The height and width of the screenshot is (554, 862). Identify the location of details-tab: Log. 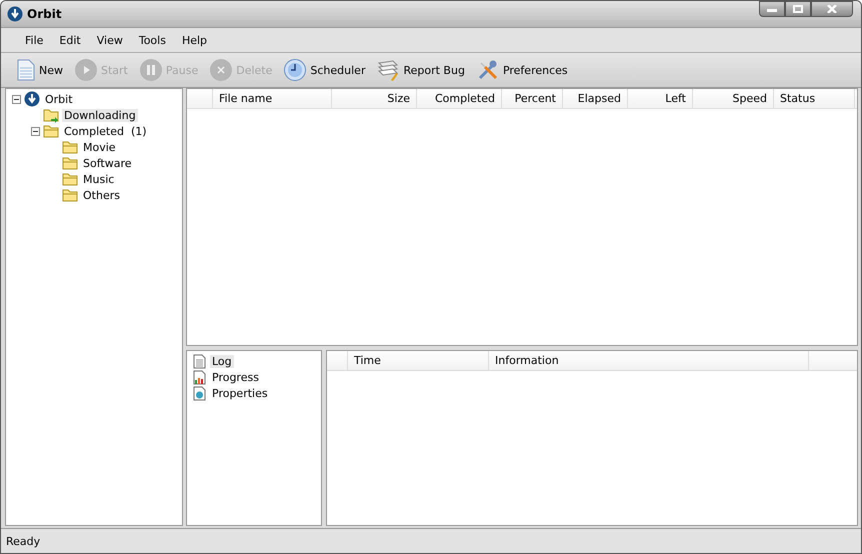
(213, 361).